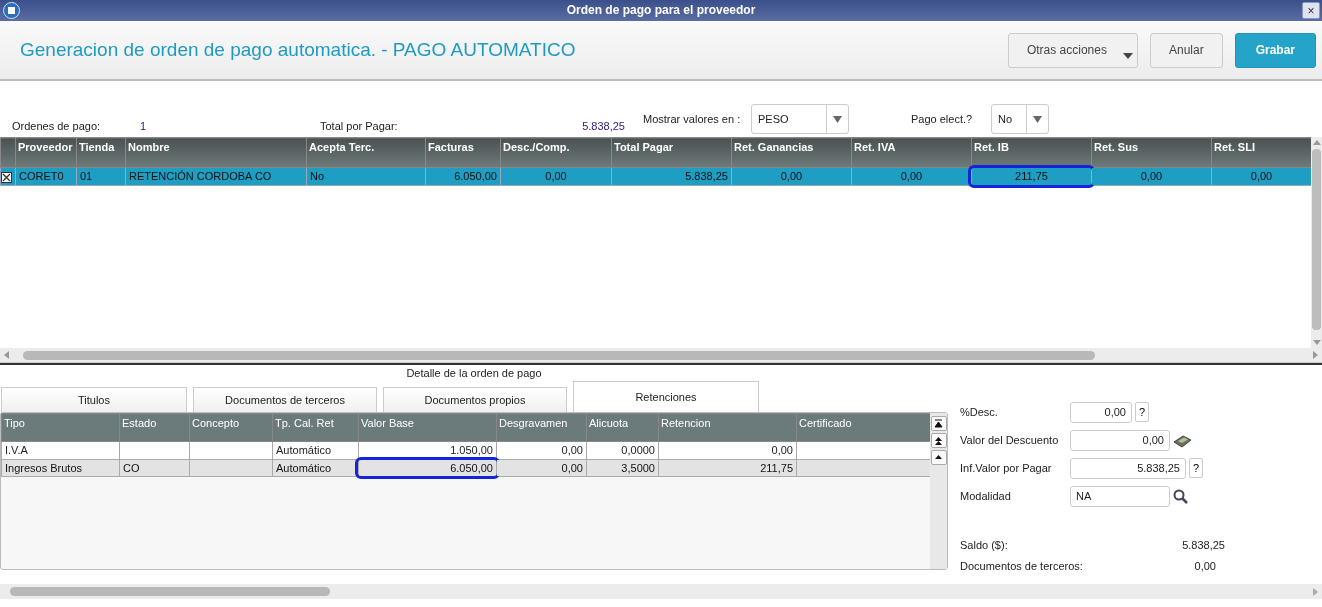  What do you see at coordinates (1120, 496) in the screenshot?
I see `input-field: NA` at bounding box center [1120, 496].